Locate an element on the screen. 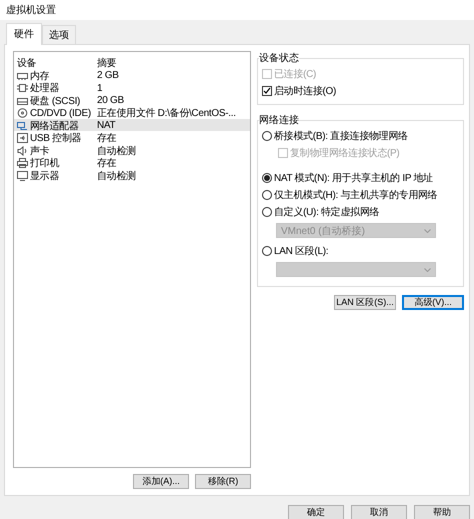 Image resolution: width=474 pixels, height=519 pixels. checkmark-icon is located at coordinates (267, 91).